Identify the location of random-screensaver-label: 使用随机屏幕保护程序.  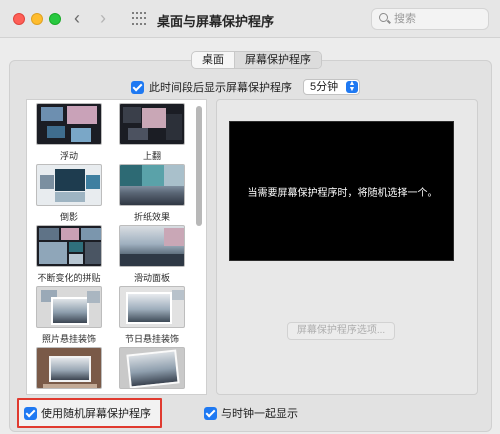
(96, 414).